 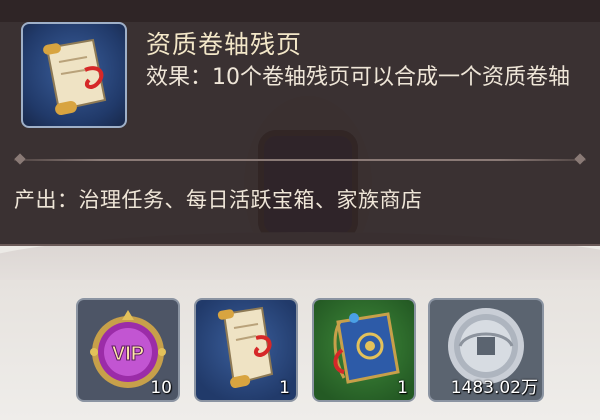 I want to click on item-description: 效果：10个卷轴残页可以合成一个资质卷轴, so click(x=358, y=77).